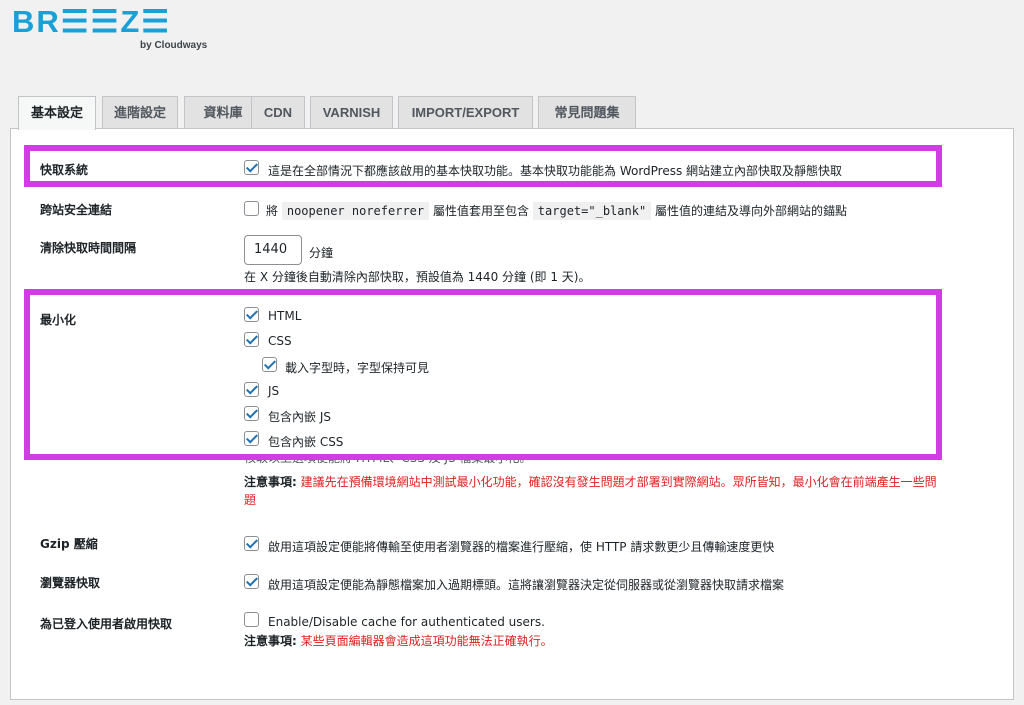  What do you see at coordinates (57, 113) in the screenshot?
I see `tab-basic: 基本設定` at bounding box center [57, 113].